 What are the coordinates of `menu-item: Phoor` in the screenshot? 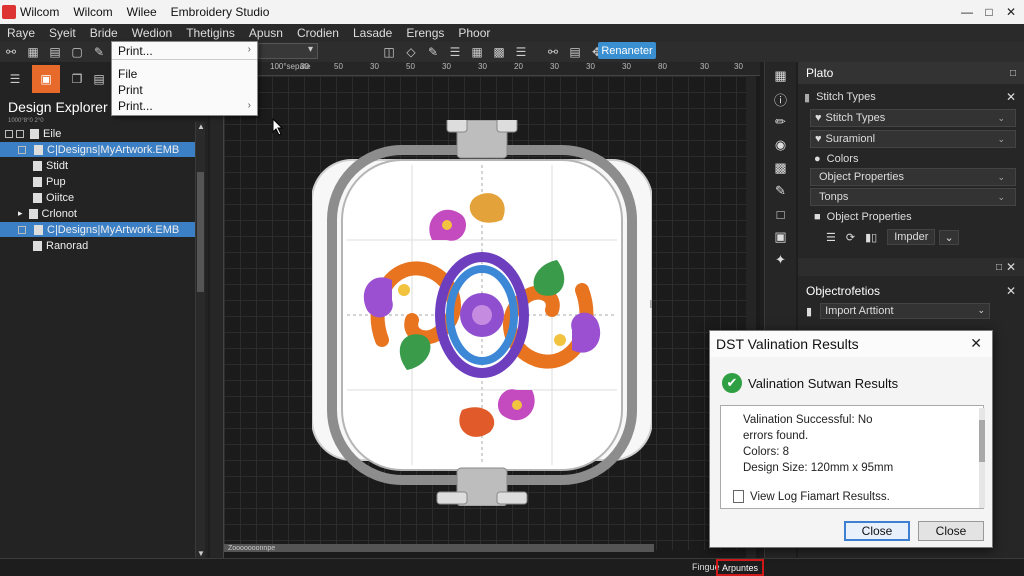 It's located at (474, 33).